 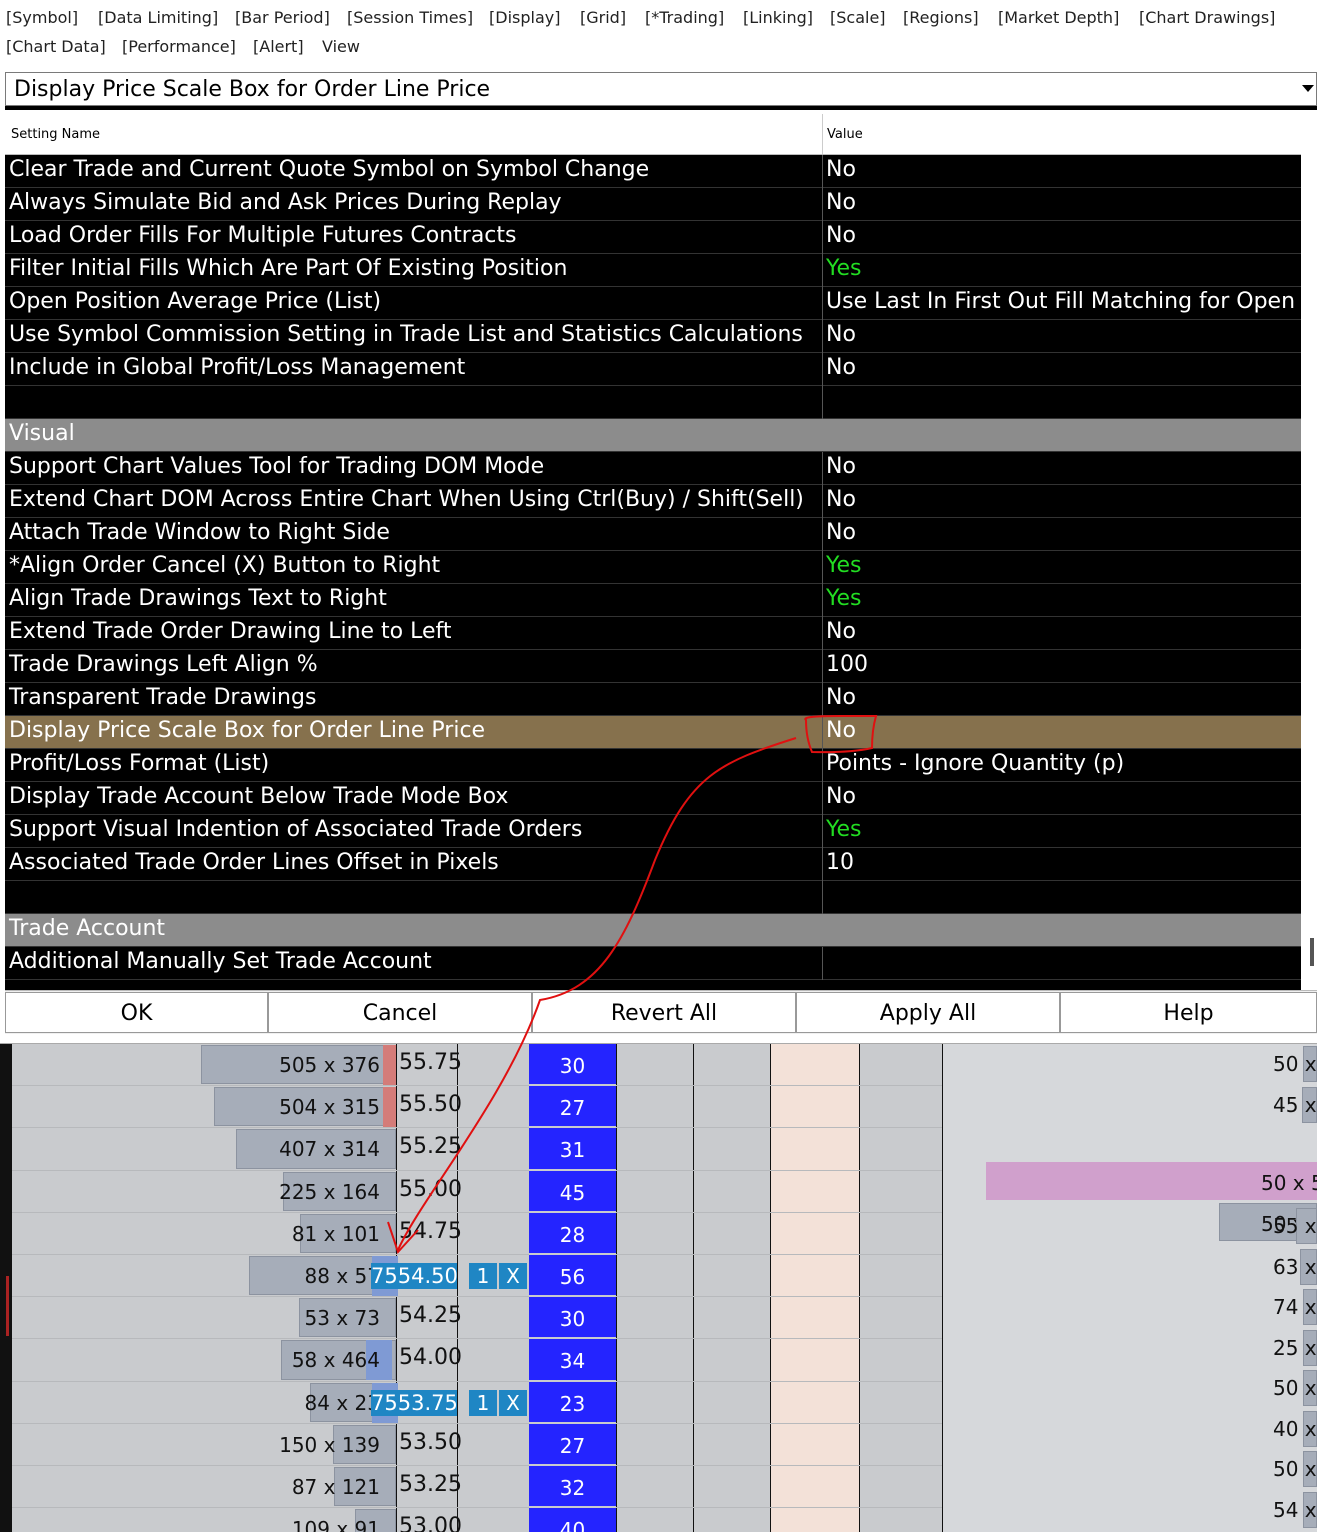 What do you see at coordinates (1058, 18) in the screenshot?
I see `tab-market-depth: [Market Depth]` at bounding box center [1058, 18].